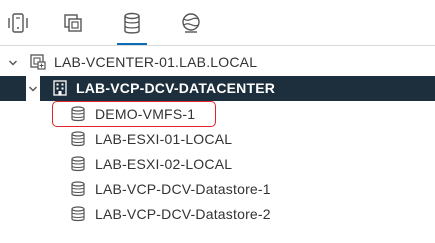 This screenshot has width=435, height=243. What do you see at coordinates (132, 23) in the screenshot?
I see `storage-icon` at bounding box center [132, 23].